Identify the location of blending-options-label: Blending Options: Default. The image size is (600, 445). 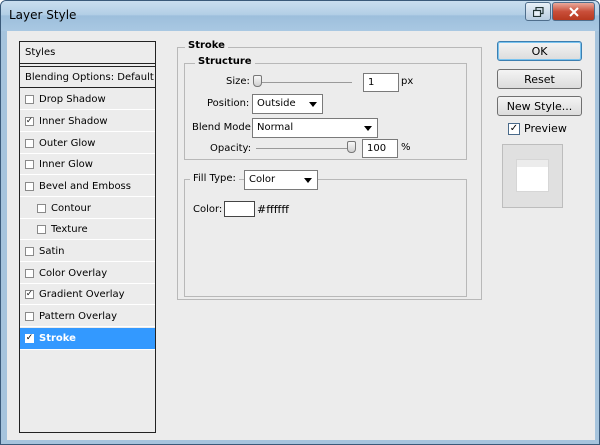
(89, 77).